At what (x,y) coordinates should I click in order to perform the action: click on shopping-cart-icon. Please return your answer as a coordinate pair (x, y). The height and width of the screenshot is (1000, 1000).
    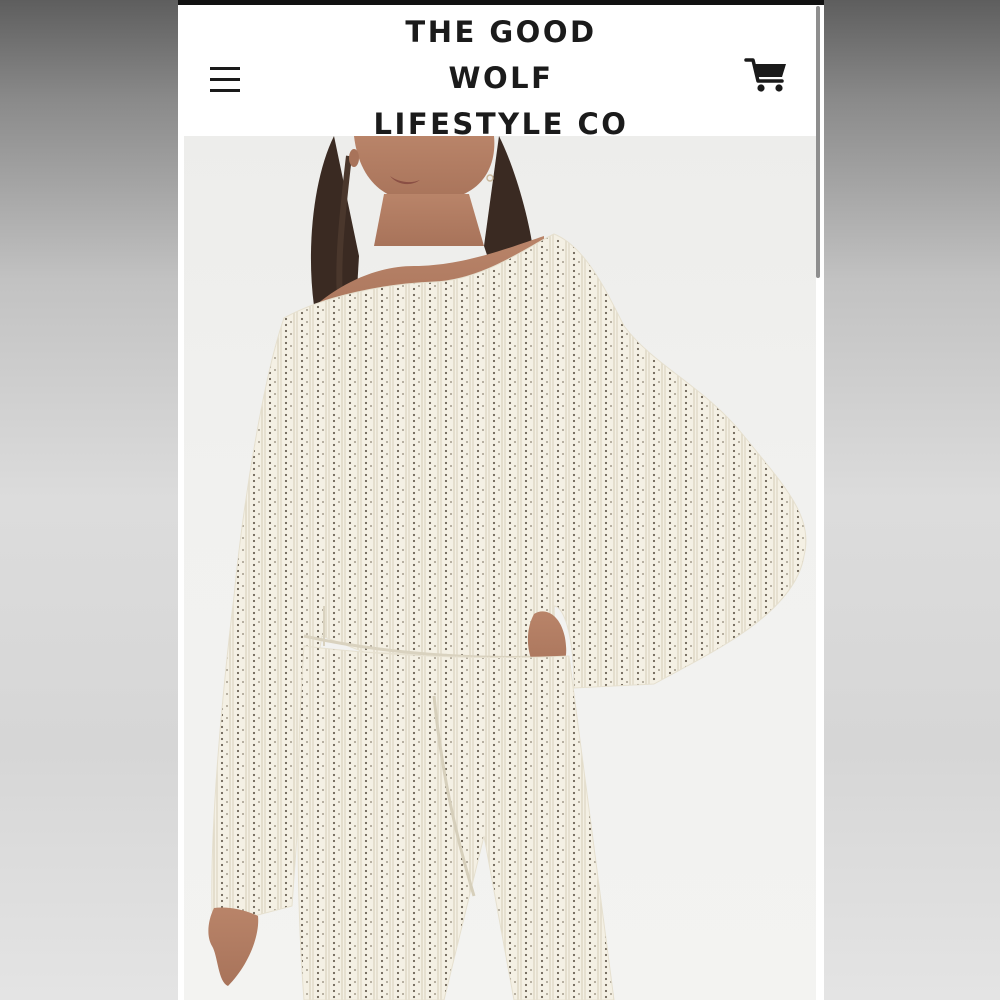
    Looking at the image, I should click on (765, 75).